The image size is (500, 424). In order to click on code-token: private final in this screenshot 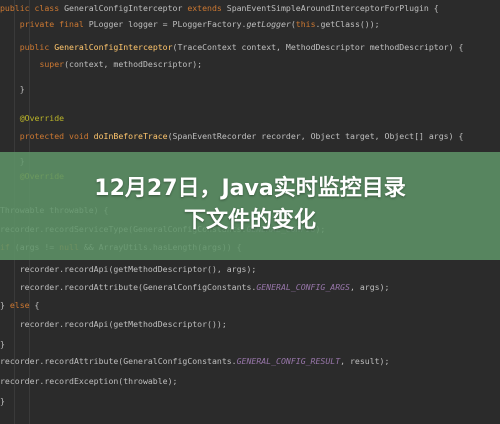, I will do `click(44, 24)`.